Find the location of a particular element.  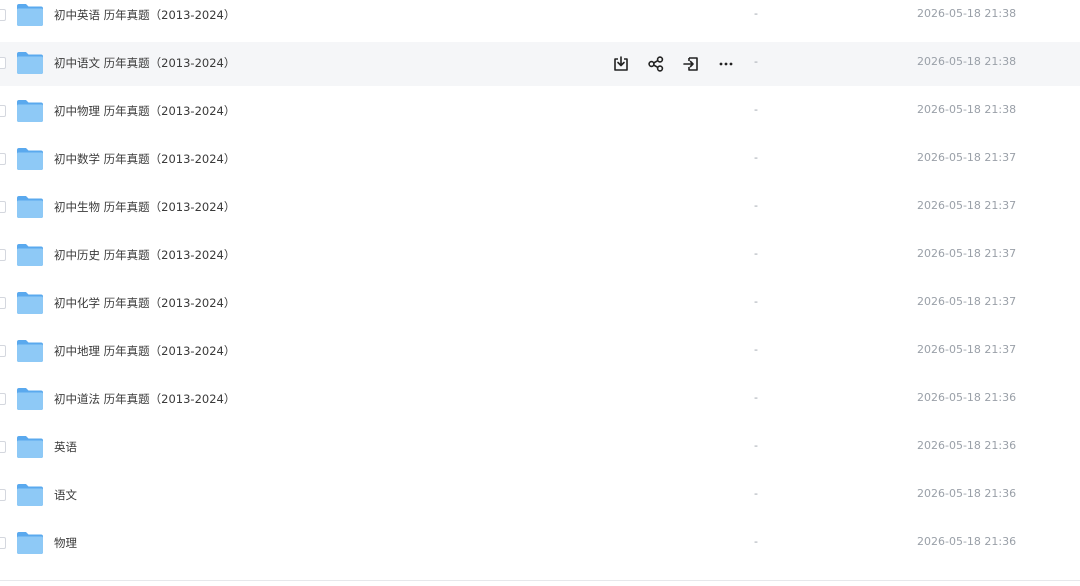

table-row: 初中语文 历年真题（2013-2024） - 2026-05-18 21:38 is located at coordinates (540, 64).